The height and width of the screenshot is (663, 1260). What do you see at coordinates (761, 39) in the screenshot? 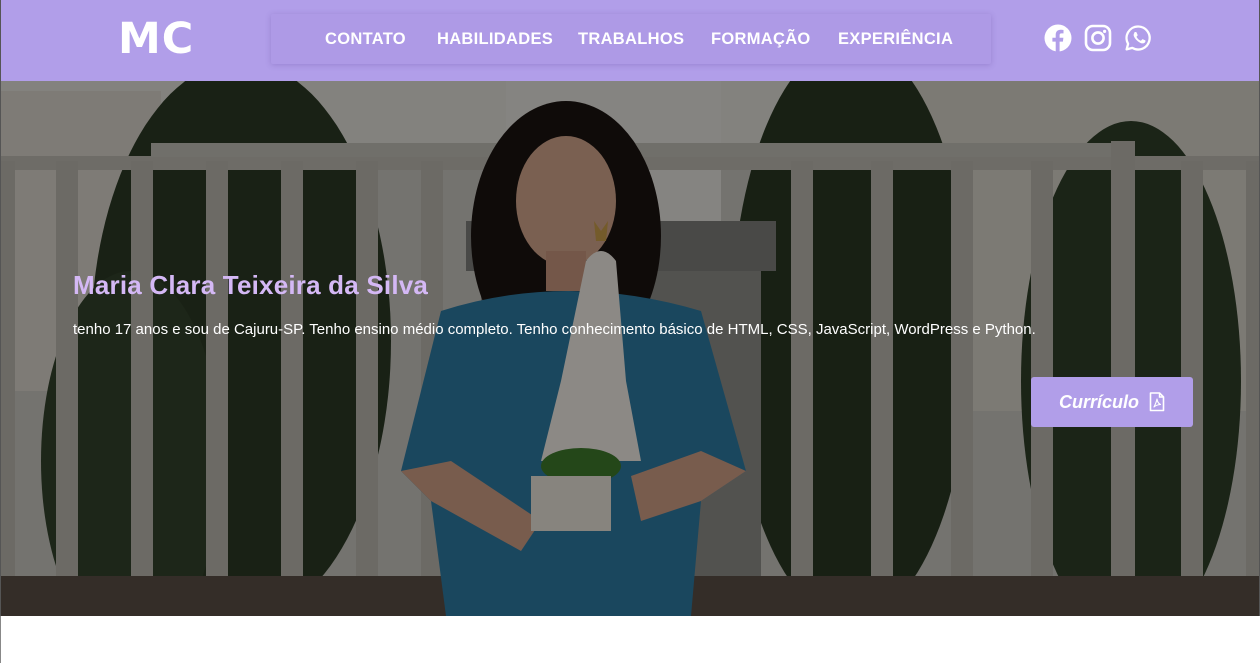
I see `nav-item-formacao: FORMAÇÃO` at bounding box center [761, 39].